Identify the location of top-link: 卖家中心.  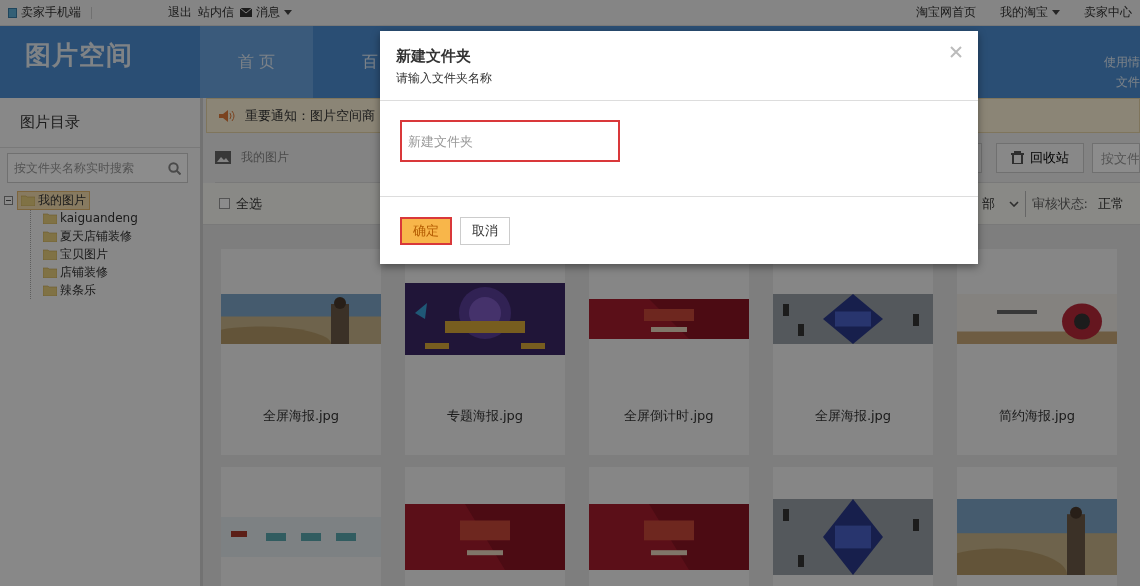
(1108, 12).